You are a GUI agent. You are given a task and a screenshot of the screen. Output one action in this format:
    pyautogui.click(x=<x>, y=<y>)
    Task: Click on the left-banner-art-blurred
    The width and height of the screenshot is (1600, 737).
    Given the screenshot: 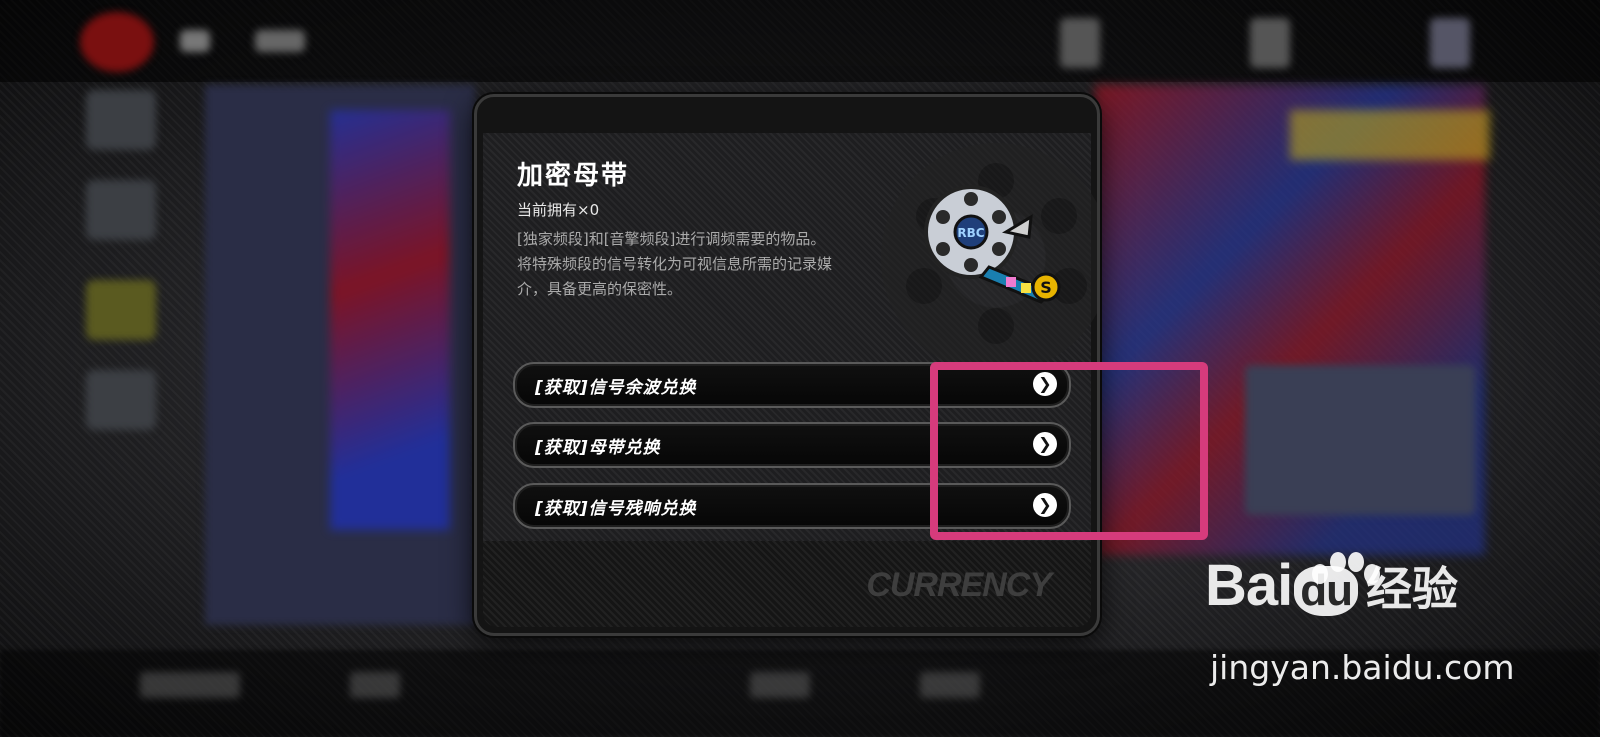 What is the action you would take?
    pyautogui.click(x=390, y=320)
    